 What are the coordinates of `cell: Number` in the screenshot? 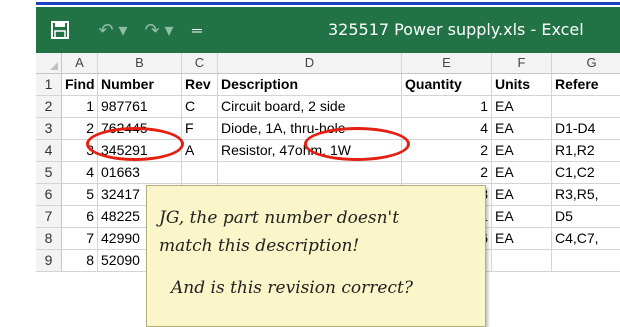 It's located at (140, 85).